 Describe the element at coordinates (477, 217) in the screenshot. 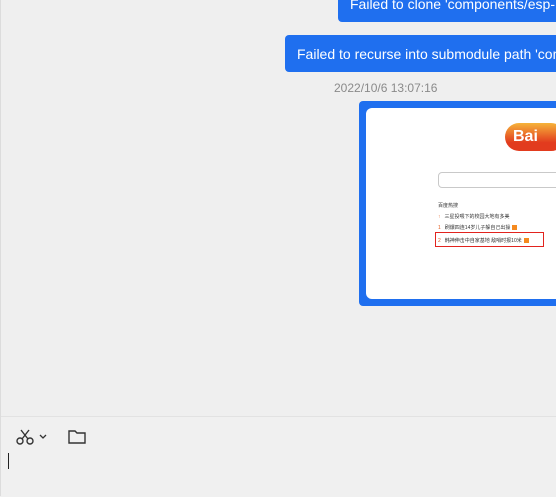

I see `hot-text: 三星投喂下的校园大地有多美` at that location.